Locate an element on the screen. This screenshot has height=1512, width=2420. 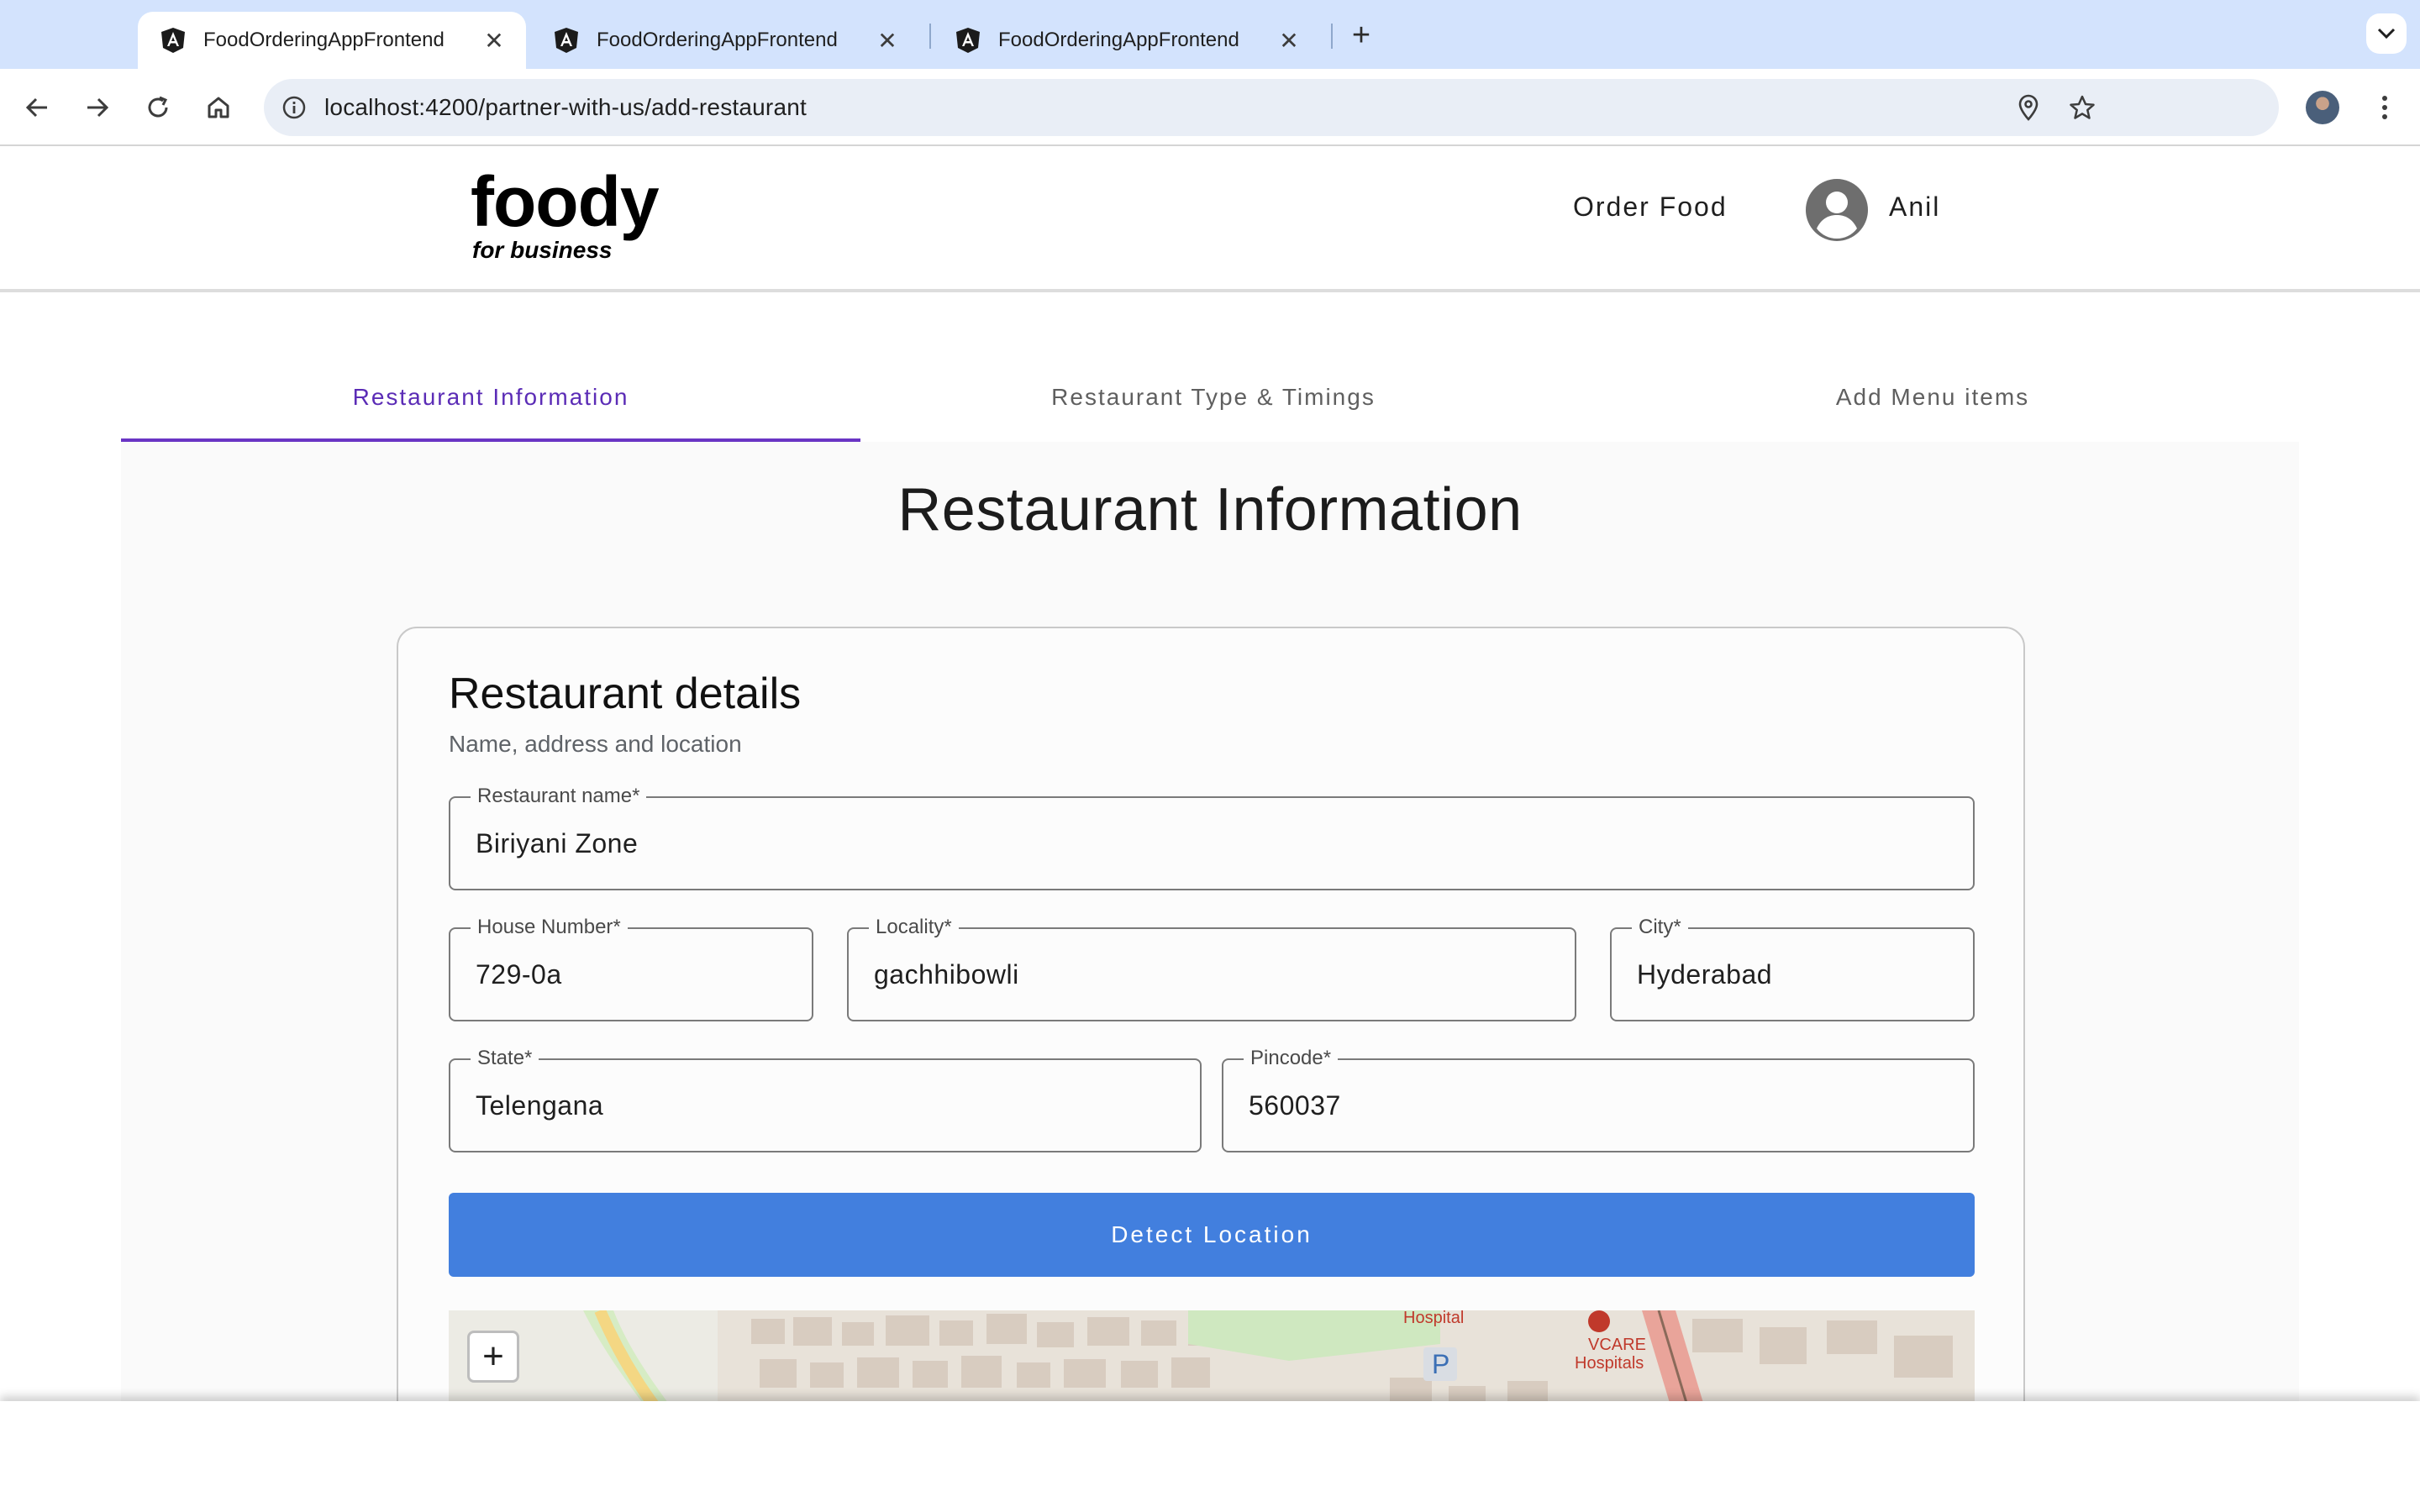
home-icon is located at coordinates (218, 107).